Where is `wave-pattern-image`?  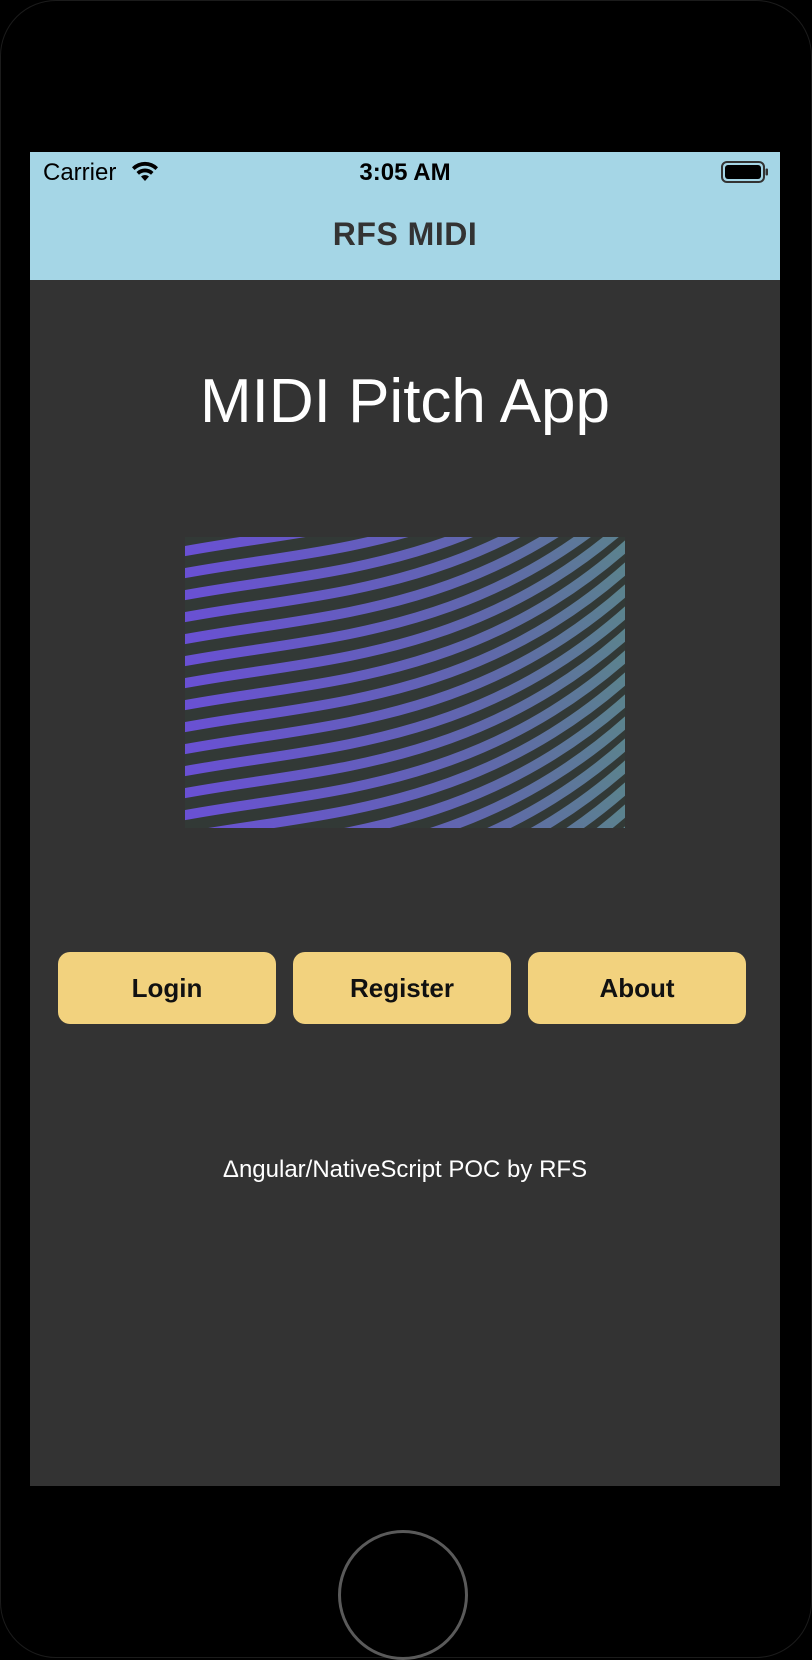 wave-pattern-image is located at coordinates (405, 682).